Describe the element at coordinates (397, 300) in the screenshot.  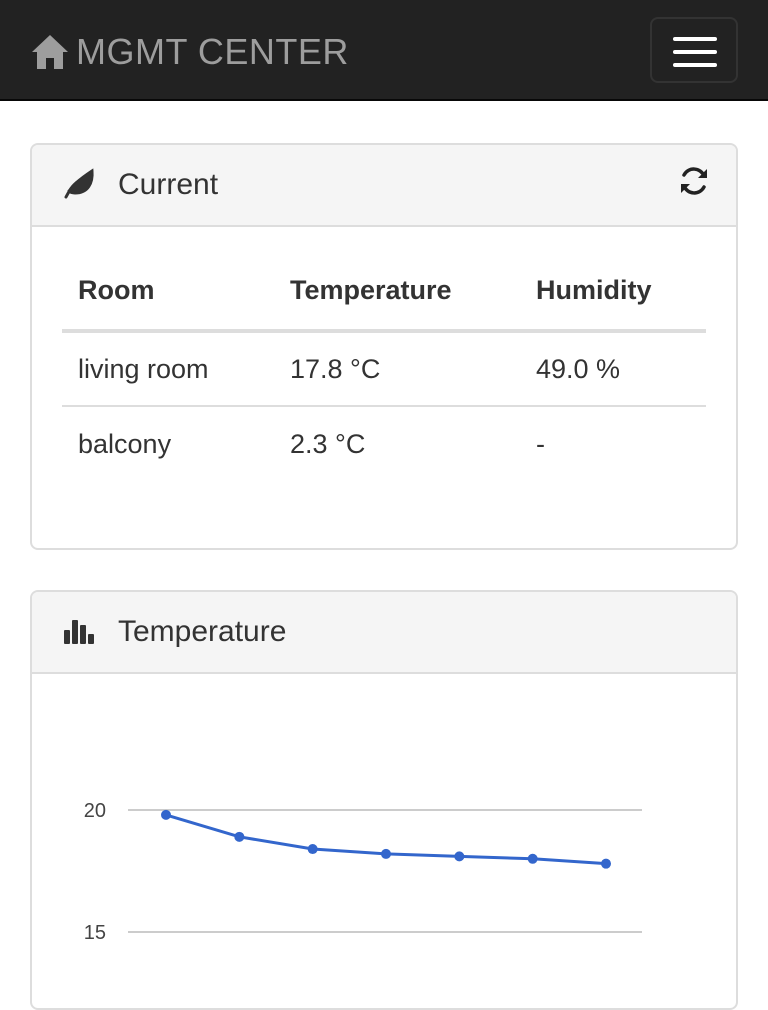
I see `column-header-temperature: Temperature` at that location.